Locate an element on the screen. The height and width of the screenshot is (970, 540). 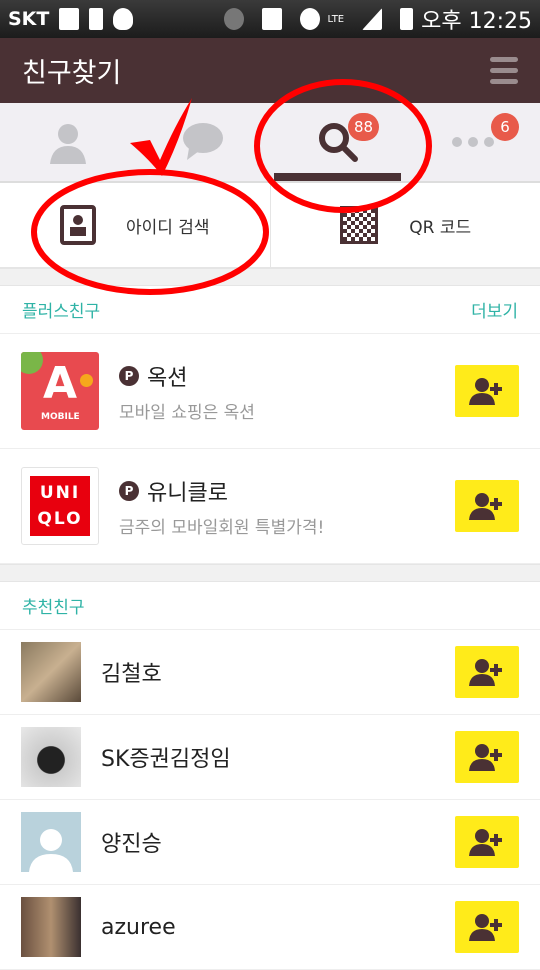
uniqlo-logo: UNIQLO is located at coordinates (60, 506).